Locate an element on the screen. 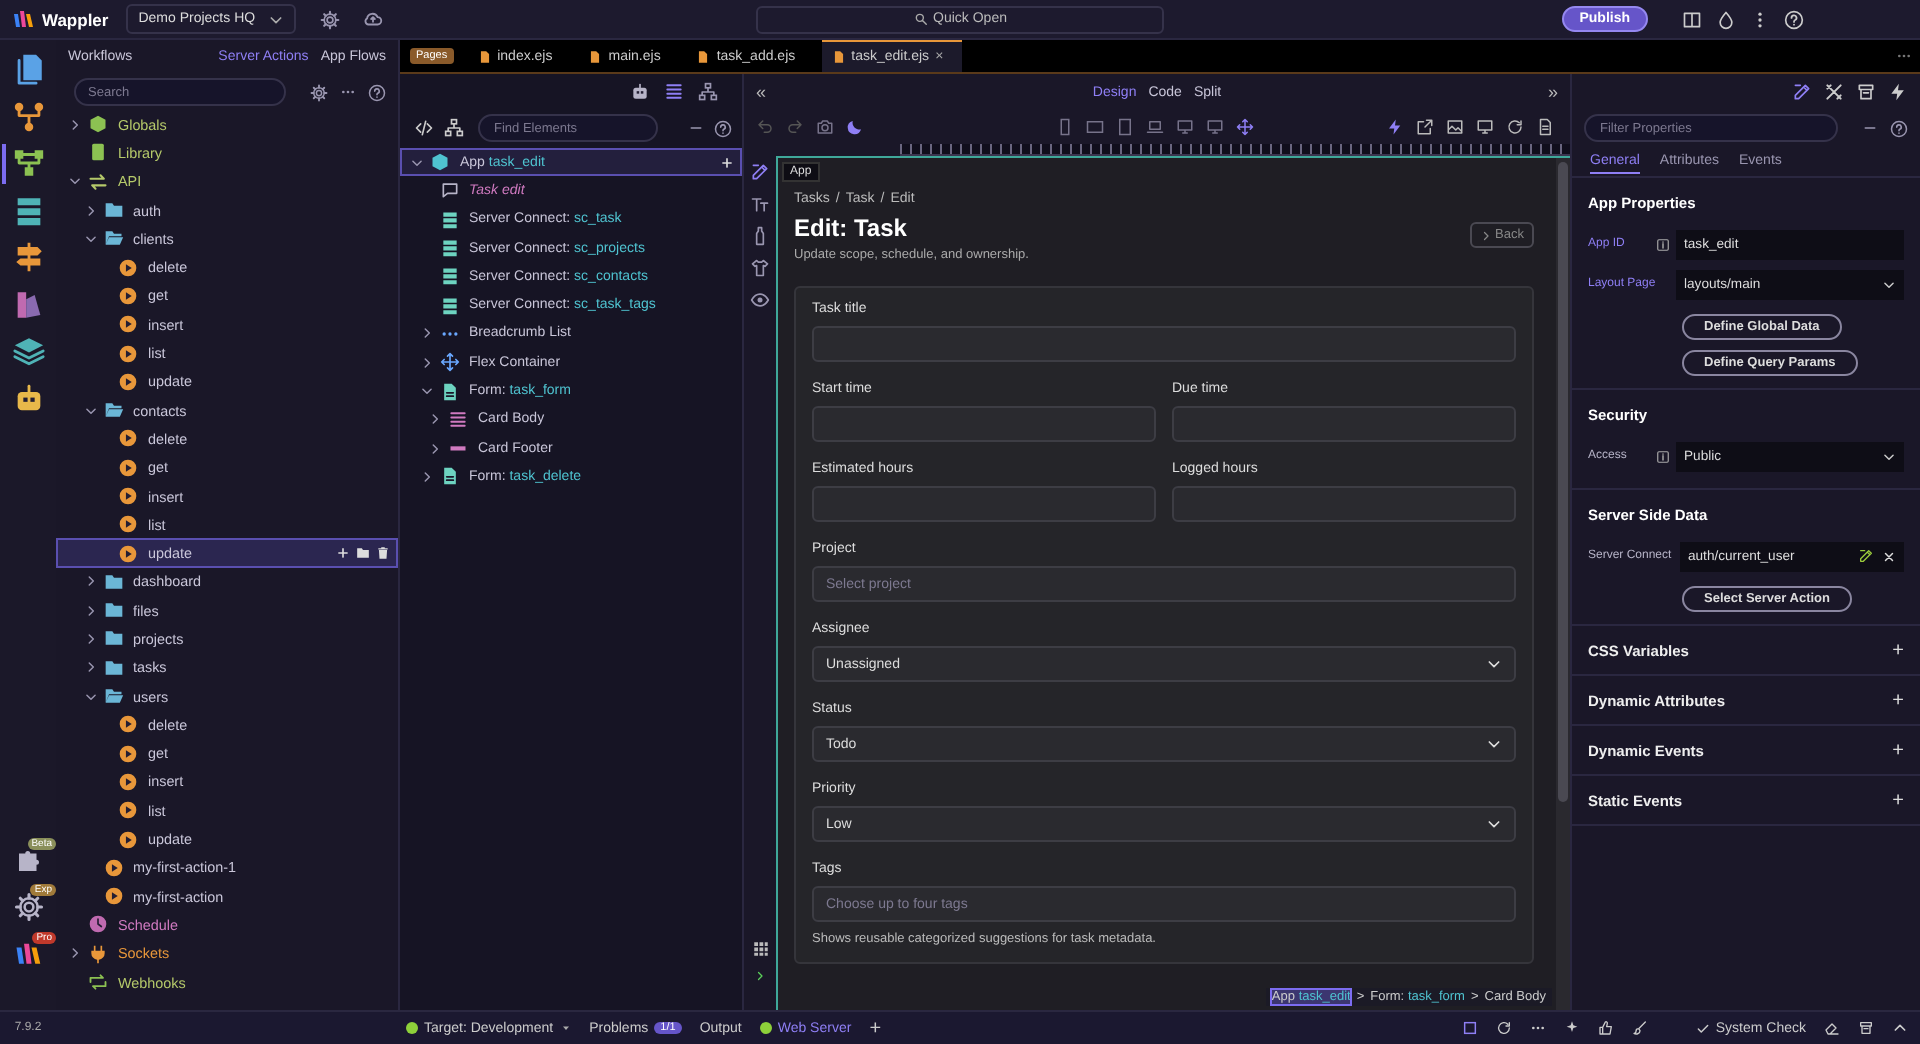 This screenshot has width=1920, height=1044. play-icon is located at coordinates (128, 295).